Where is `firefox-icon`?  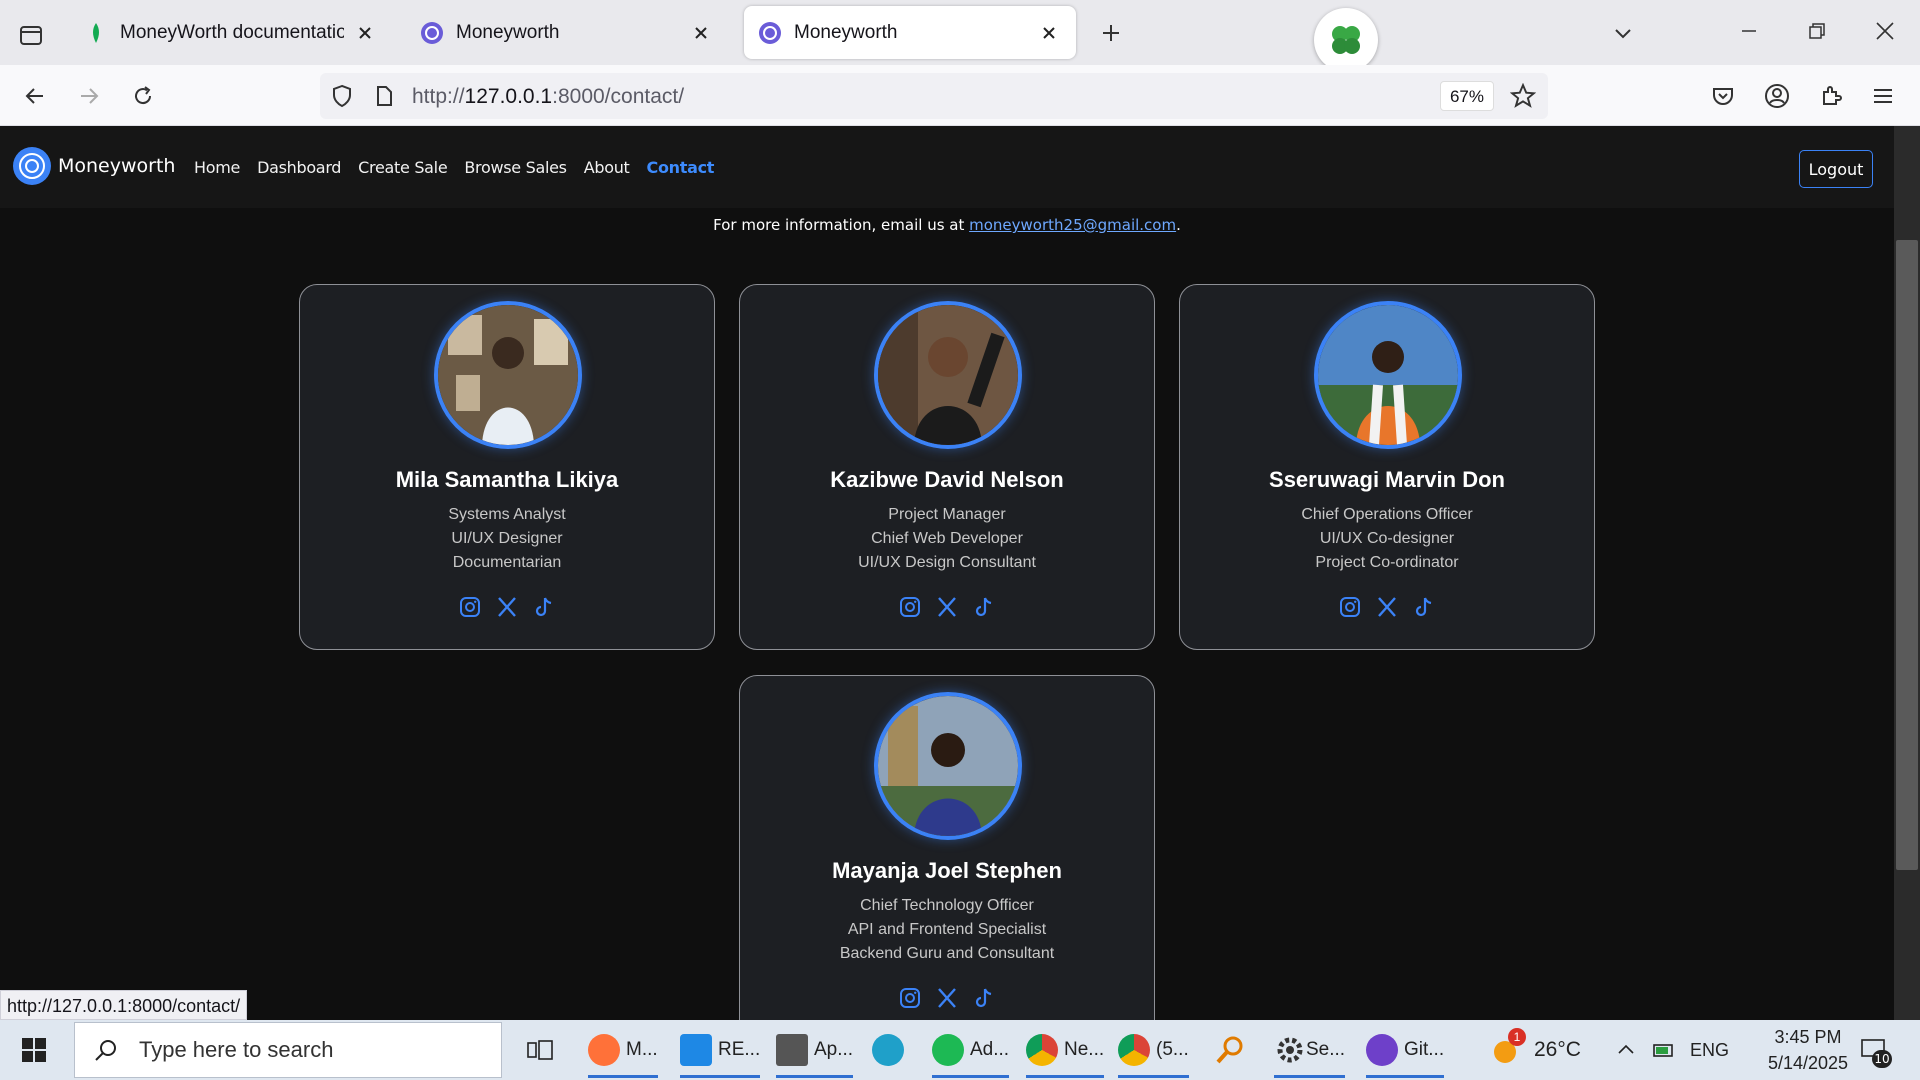
firefox-icon is located at coordinates (604, 1050).